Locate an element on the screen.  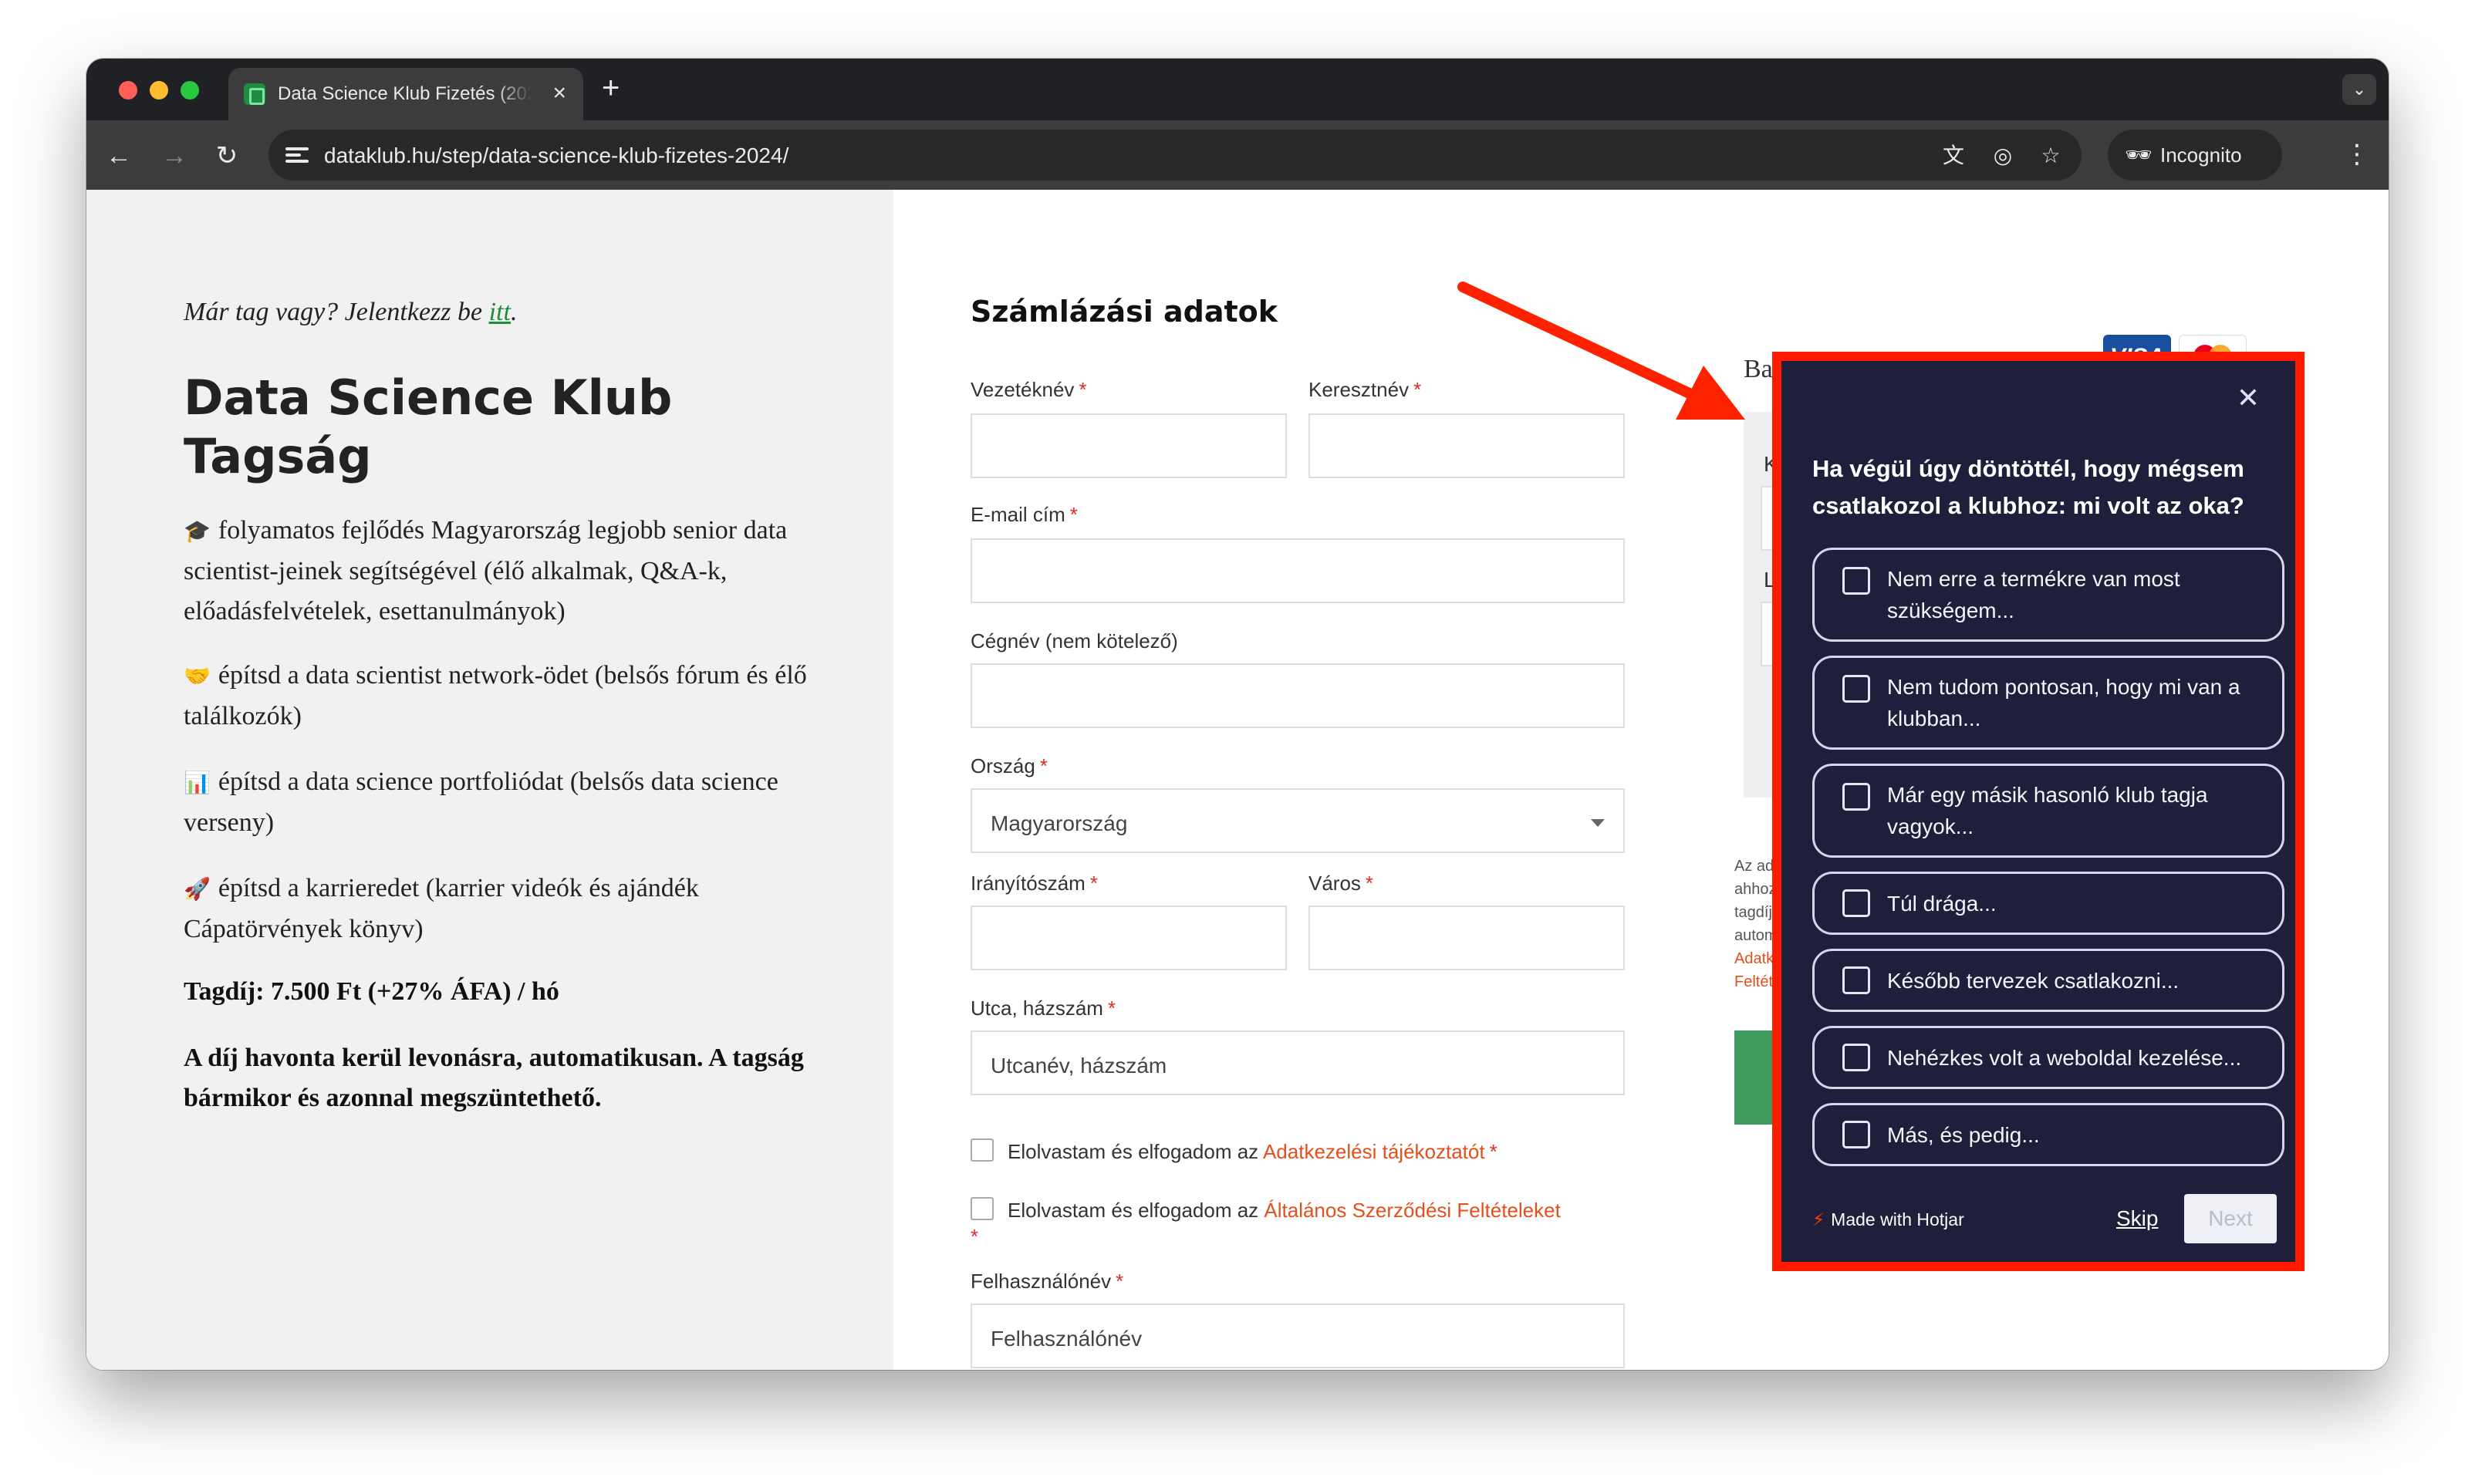
privacy-policy-link: Adatkezelési tájékoztatót is located at coordinates (1374, 1151).